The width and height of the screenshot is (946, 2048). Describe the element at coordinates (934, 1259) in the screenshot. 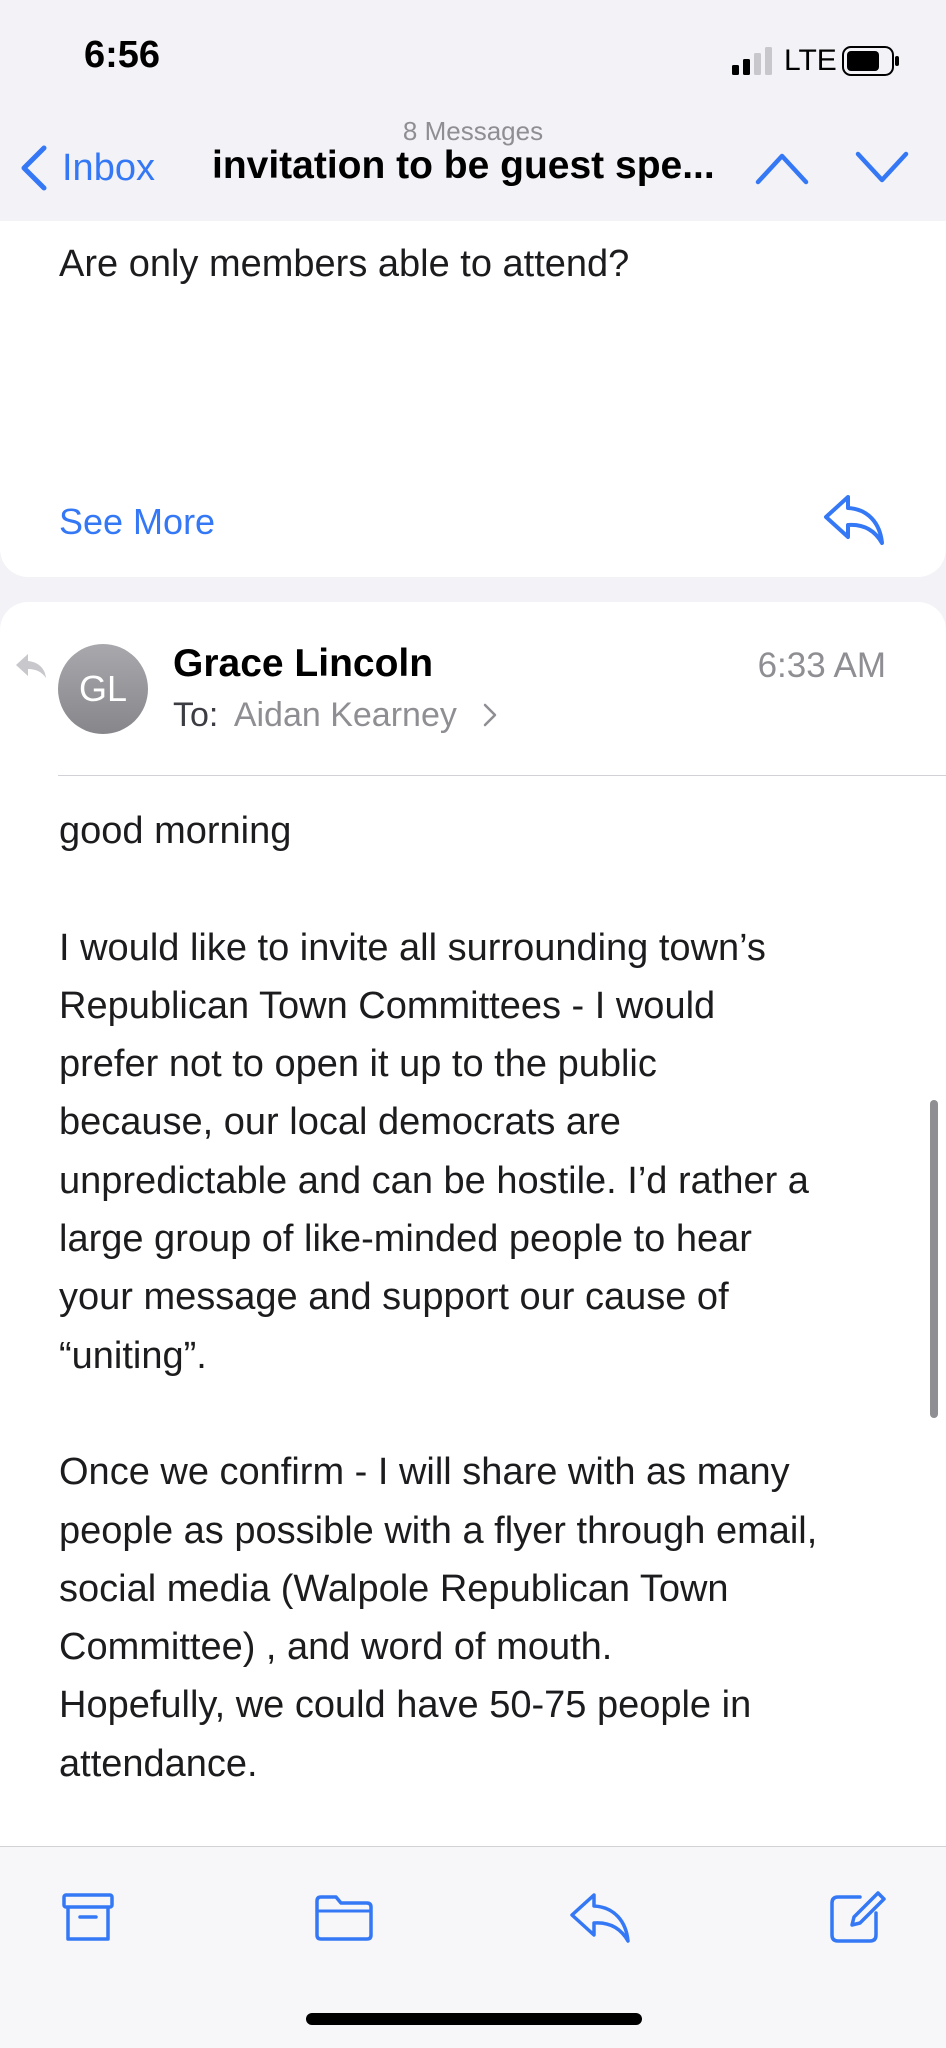

I see `scroll-indicator` at that location.